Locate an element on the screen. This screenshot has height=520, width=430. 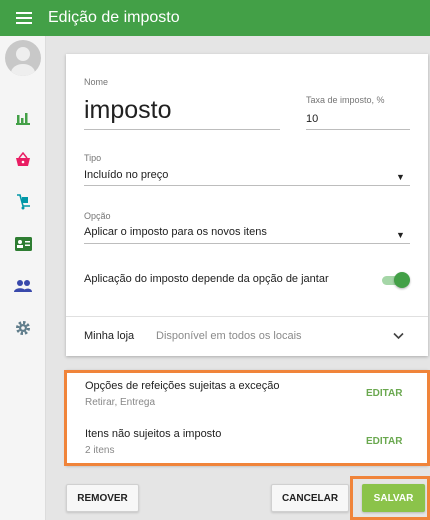
sidebar-item-reports is located at coordinates (23, 118).